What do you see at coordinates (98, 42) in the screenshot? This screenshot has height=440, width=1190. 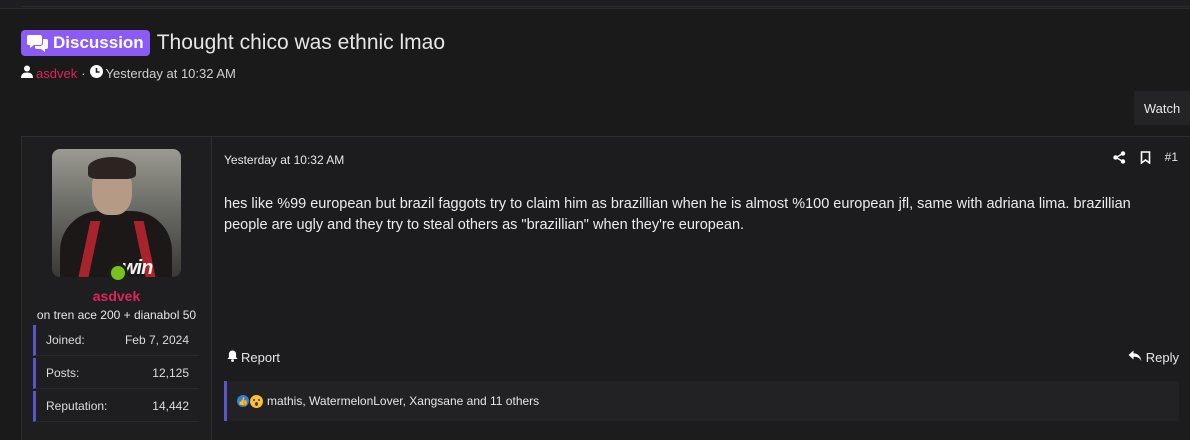 I see `prefix-label: Discussion` at bounding box center [98, 42].